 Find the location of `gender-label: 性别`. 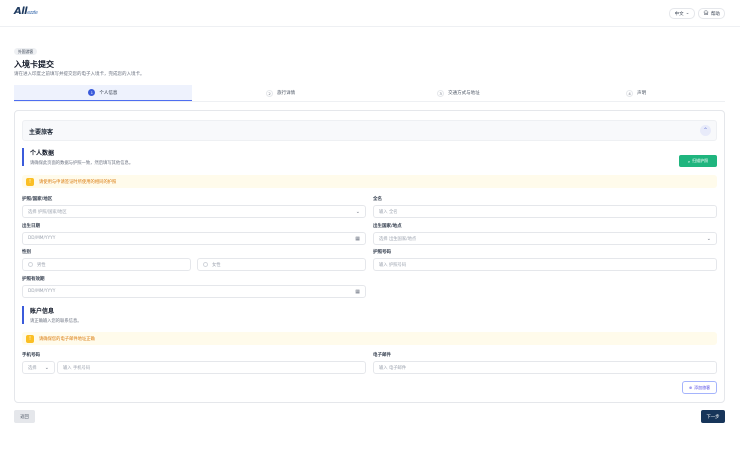

gender-label: 性别 is located at coordinates (26, 252).